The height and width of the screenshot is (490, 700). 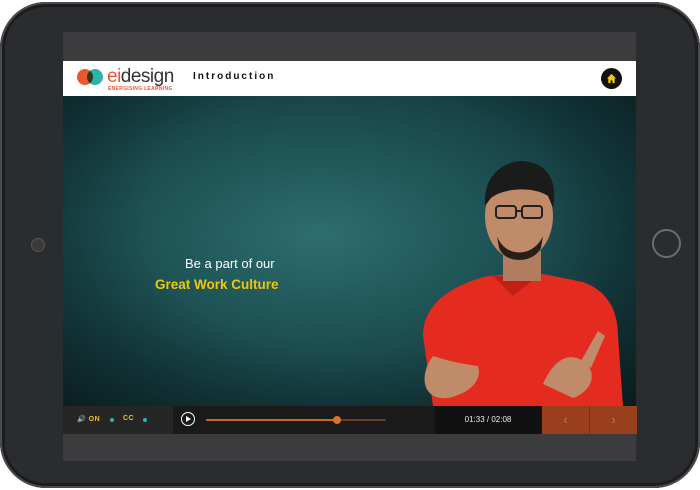 What do you see at coordinates (188, 419) in the screenshot?
I see `play-button` at bounding box center [188, 419].